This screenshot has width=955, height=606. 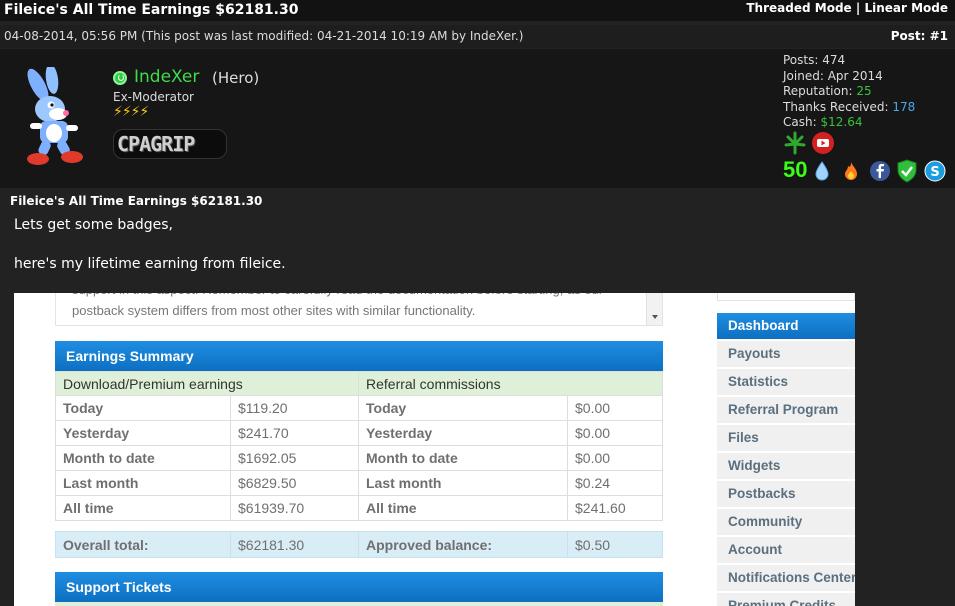 What do you see at coordinates (143, 544) in the screenshot?
I see `overall-total-label: Overall total:` at bounding box center [143, 544].